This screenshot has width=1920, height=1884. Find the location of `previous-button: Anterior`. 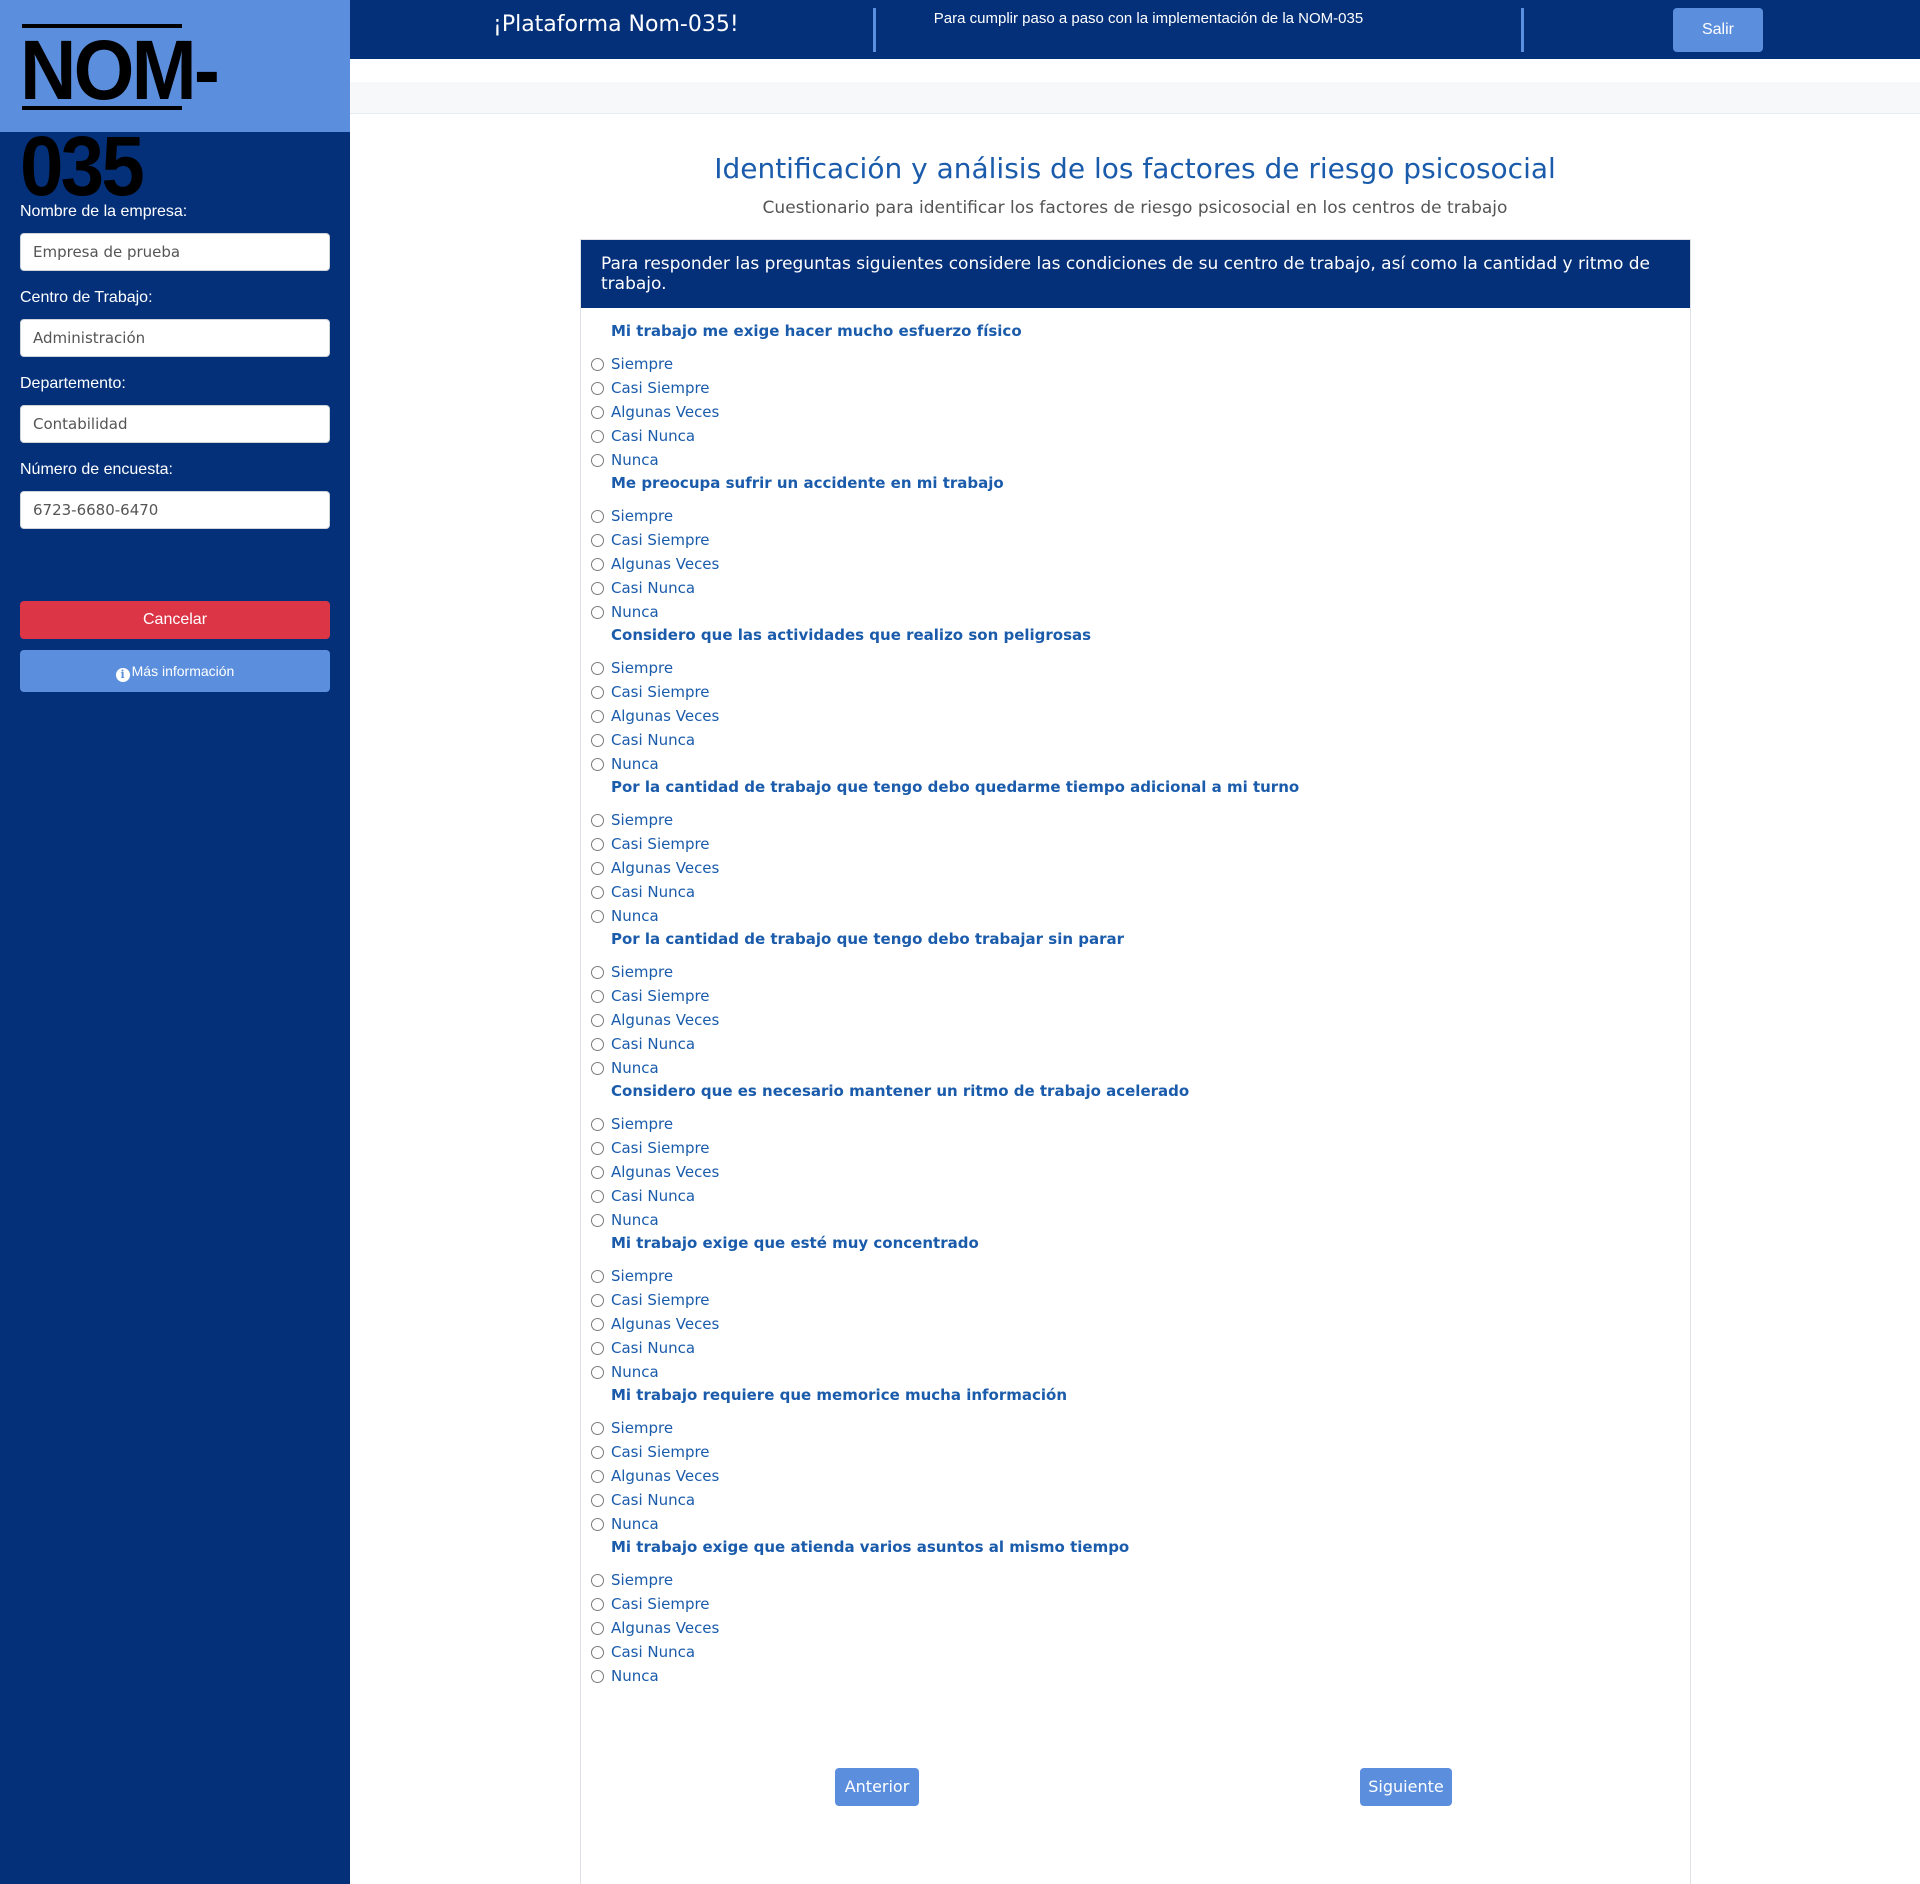

previous-button: Anterior is located at coordinates (877, 1787).